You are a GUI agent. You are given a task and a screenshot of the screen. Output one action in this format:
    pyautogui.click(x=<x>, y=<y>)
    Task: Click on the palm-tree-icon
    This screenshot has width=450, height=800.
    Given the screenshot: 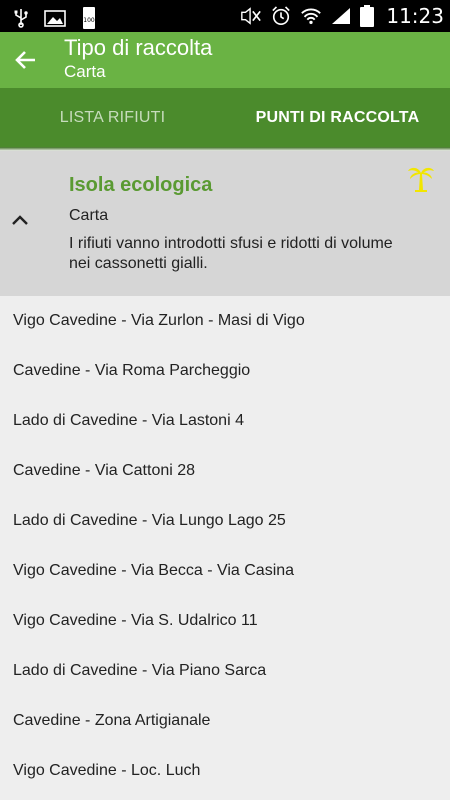 What is the action you would take?
    pyautogui.click(x=421, y=179)
    